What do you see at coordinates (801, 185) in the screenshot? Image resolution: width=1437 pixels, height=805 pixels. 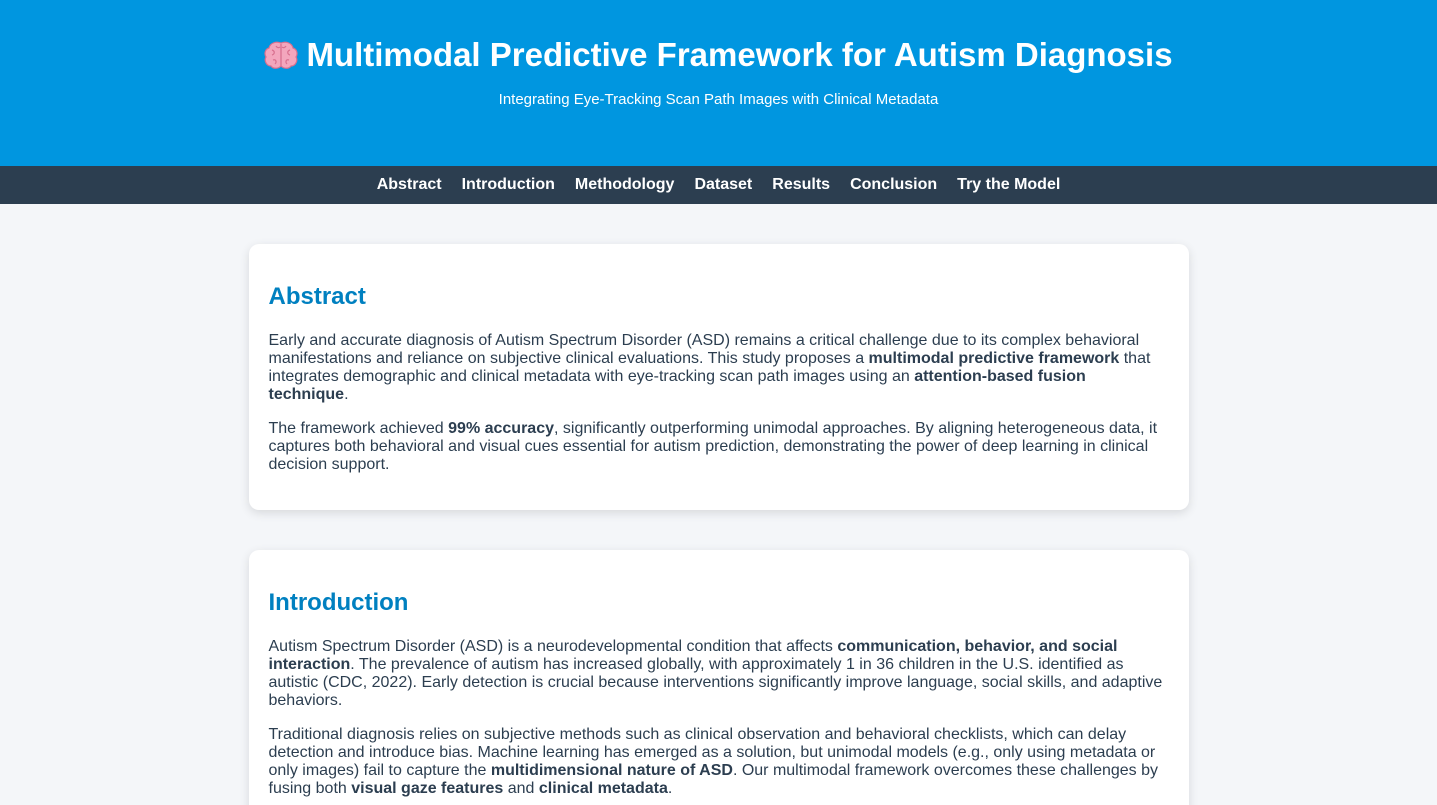 I see `nav-results: Results` at bounding box center [801, 185].